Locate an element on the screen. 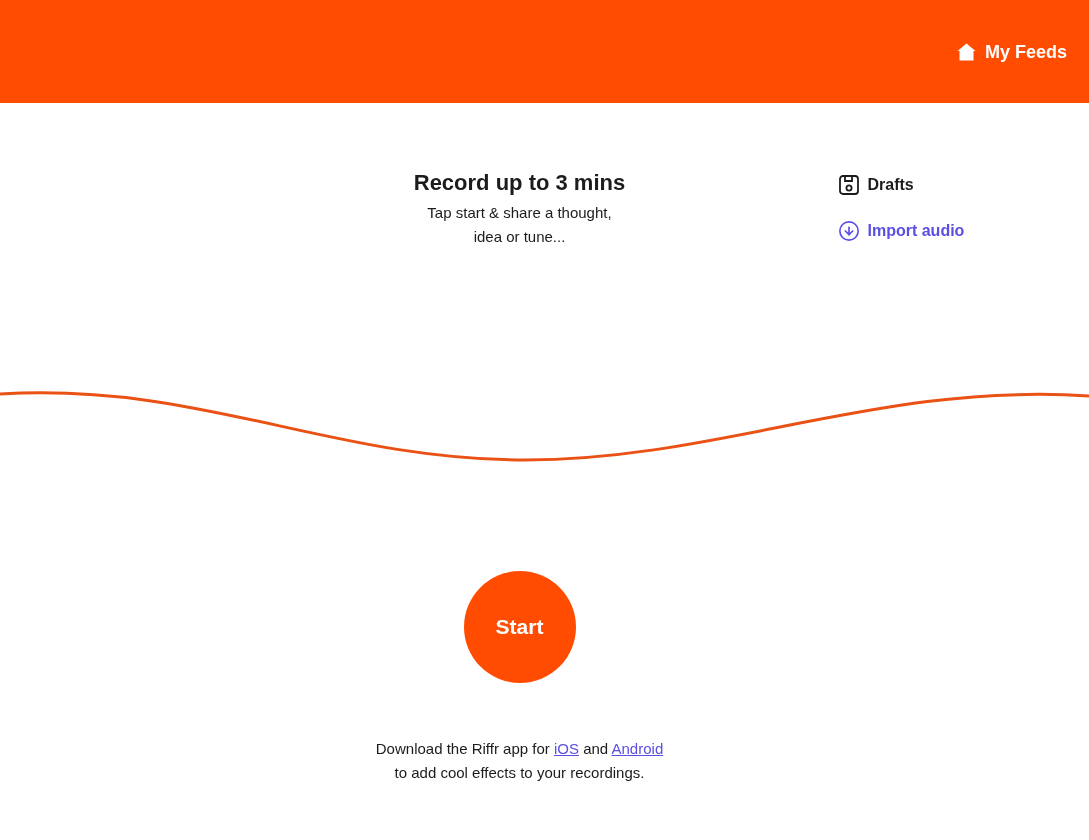 This screenshot has height=840, width=1089. import-audio-link: Import audio is located at coordinates (901, 231).